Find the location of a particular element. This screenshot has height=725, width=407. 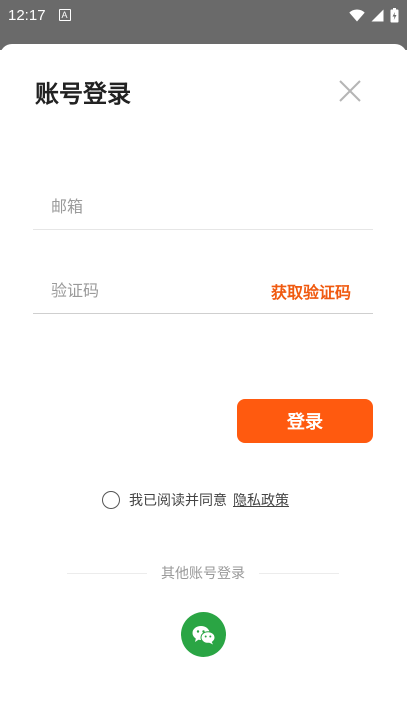

other-login-label: 其他账号登录 is located at coordinates (203, 574).